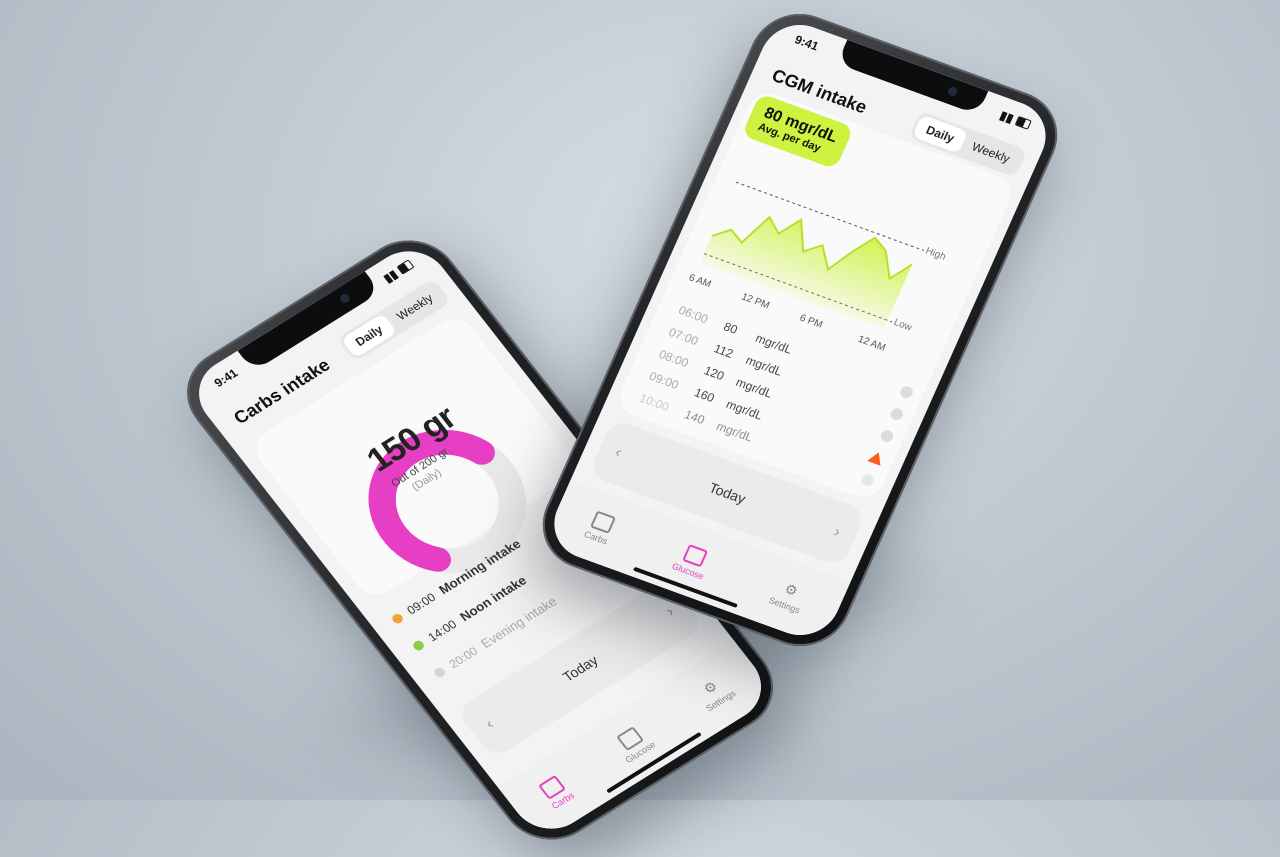  Describe the element at coordinates (415, 457) in the screenshot. I see `gauge-card: 150 gr Out of 200 gr (Daily)` at that location.